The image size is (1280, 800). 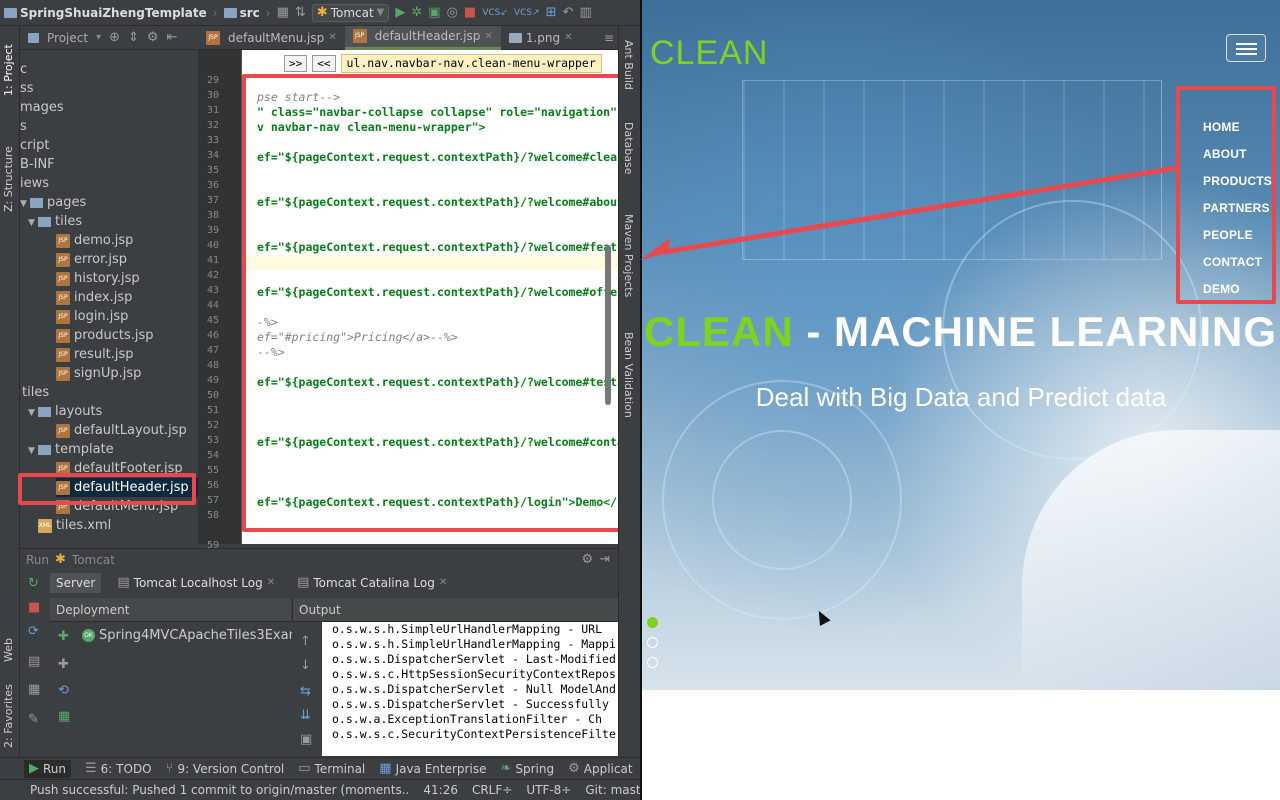 I want to click on tab-server: Server, so click(x=76, y=582).